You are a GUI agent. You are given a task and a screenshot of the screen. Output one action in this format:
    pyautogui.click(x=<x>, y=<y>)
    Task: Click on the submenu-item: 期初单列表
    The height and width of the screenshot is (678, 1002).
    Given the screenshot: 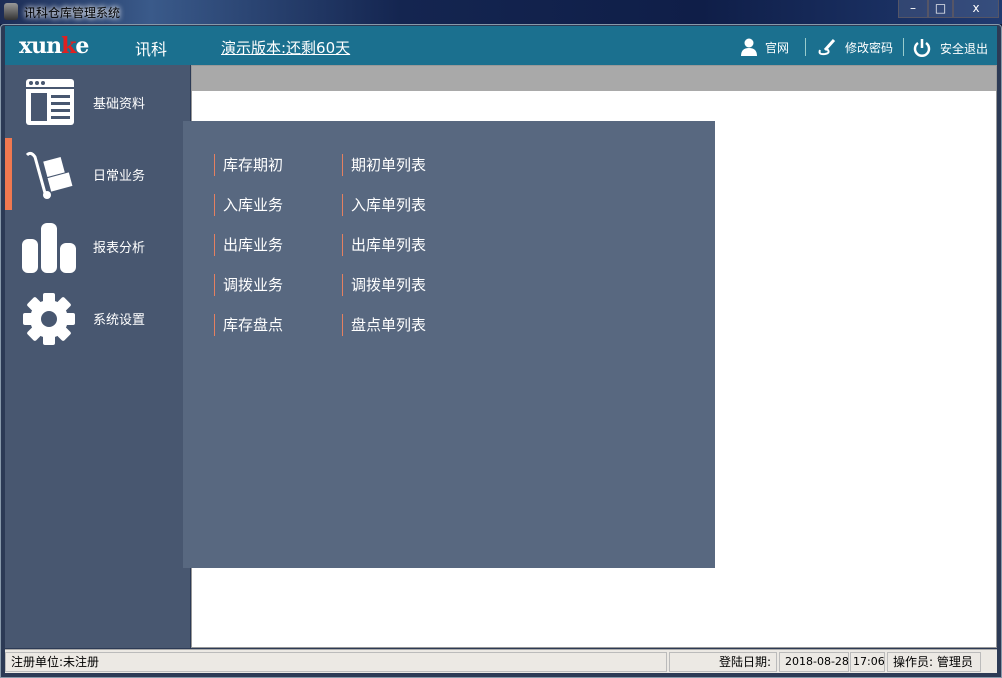 What is the action you would take?
    pyautogui.click(x=384, y=165)
    